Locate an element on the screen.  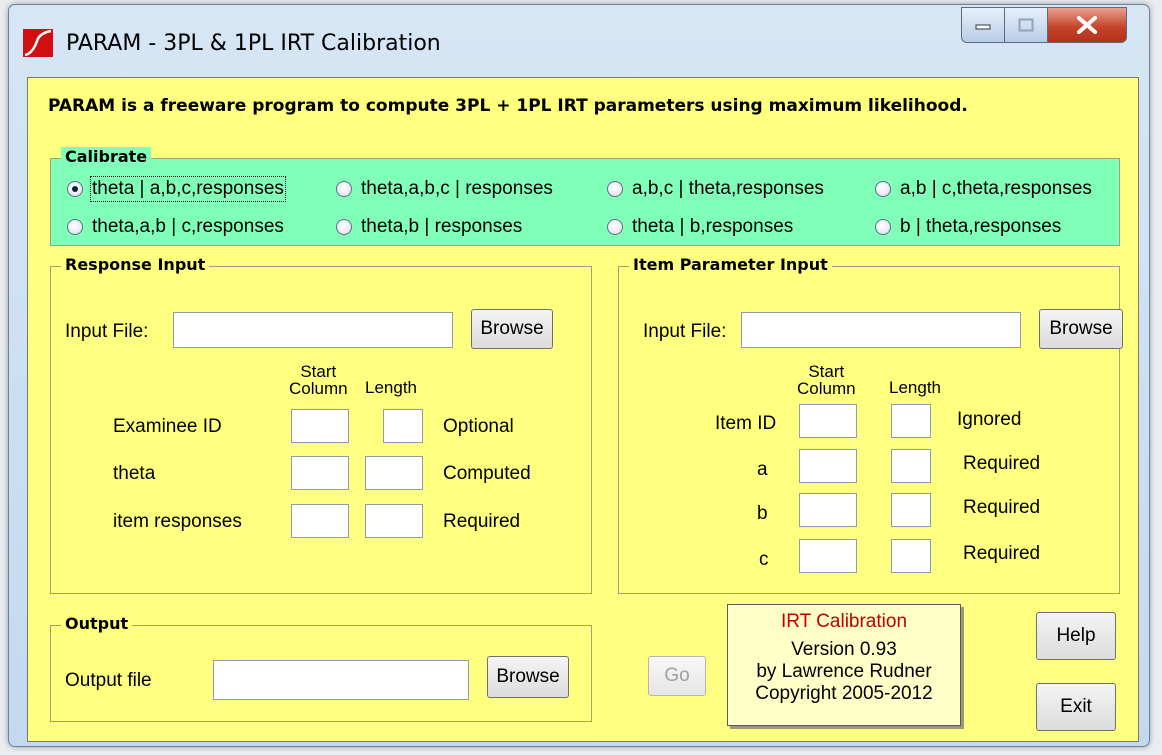
param-a-status: Required is located at coordinates (1002, 463).